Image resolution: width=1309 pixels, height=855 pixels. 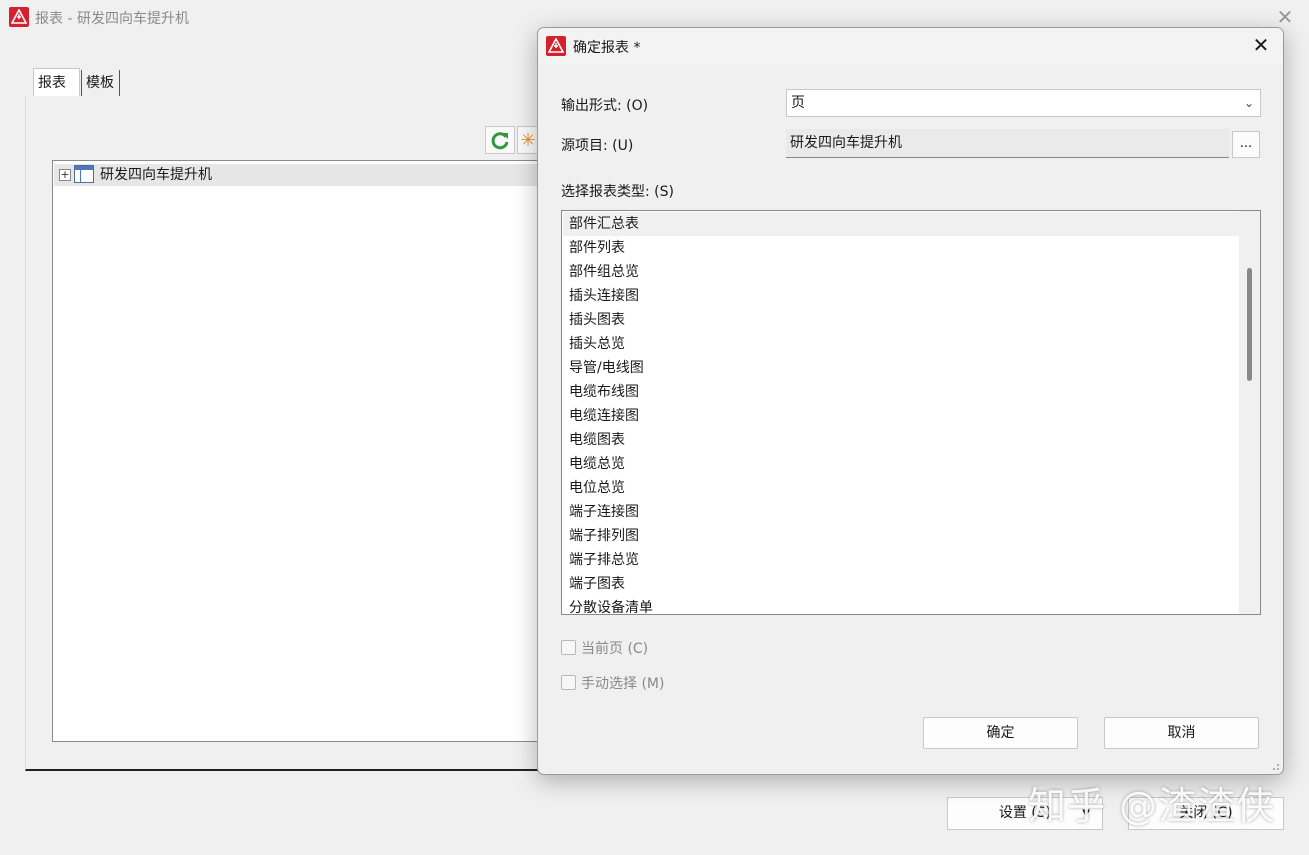 What do you see at coordinates (901, 584) in the screenshot?
I see `list-item: 端子图表` at bounding box center [901, 584].